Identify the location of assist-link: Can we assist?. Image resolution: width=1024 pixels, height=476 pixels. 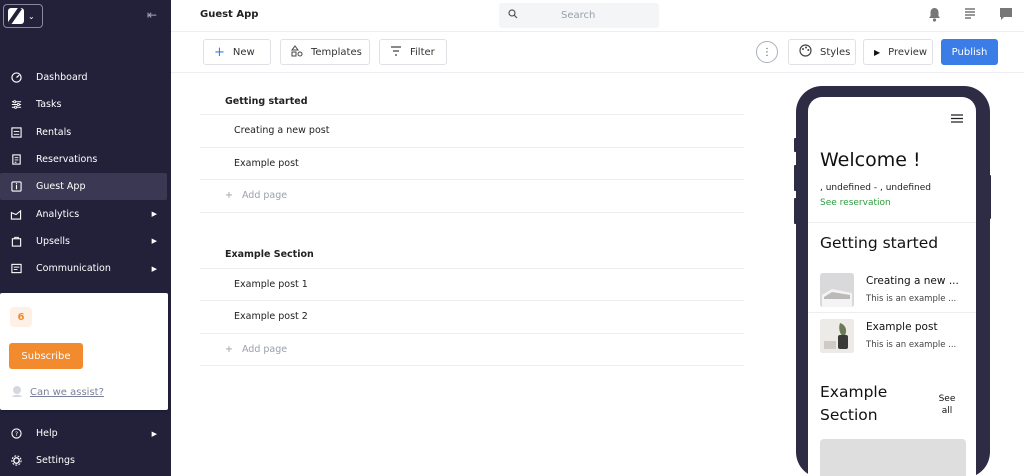
(57, 392).